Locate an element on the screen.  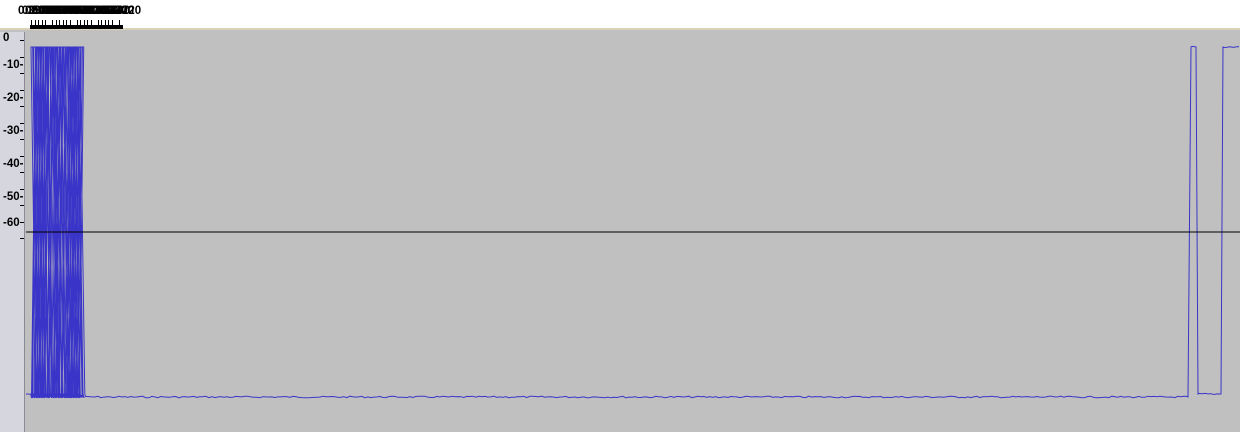
vertical-scale-label: -30- is located at coordinates (13, 131).